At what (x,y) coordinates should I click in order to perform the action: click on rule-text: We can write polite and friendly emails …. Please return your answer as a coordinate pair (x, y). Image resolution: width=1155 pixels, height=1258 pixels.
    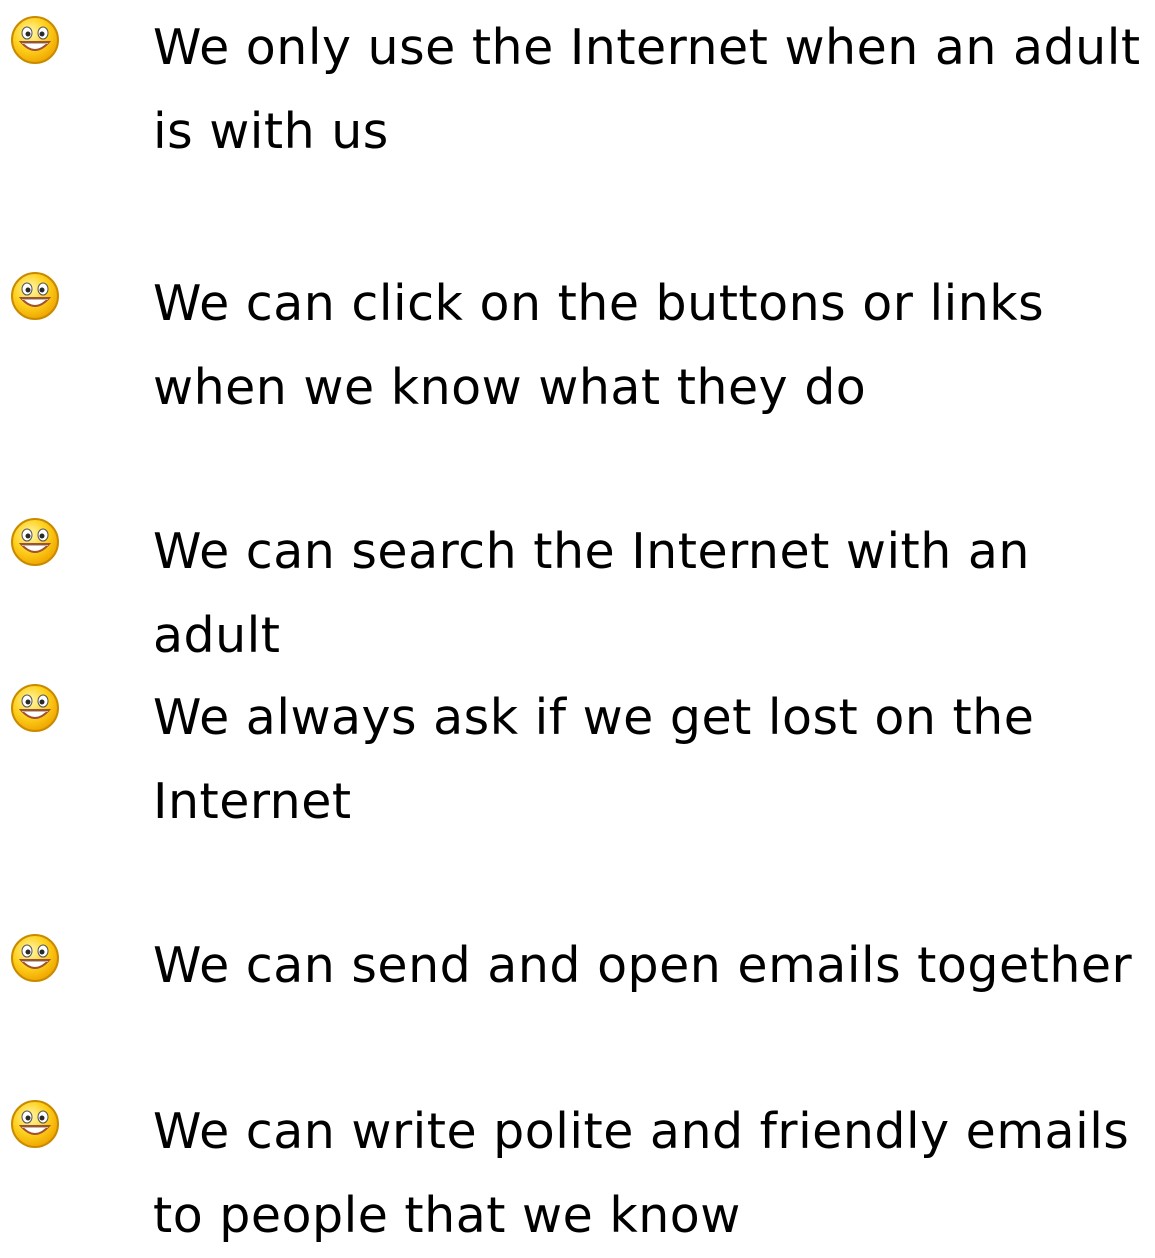
    Looking at the image, I should click on (641, 1173).